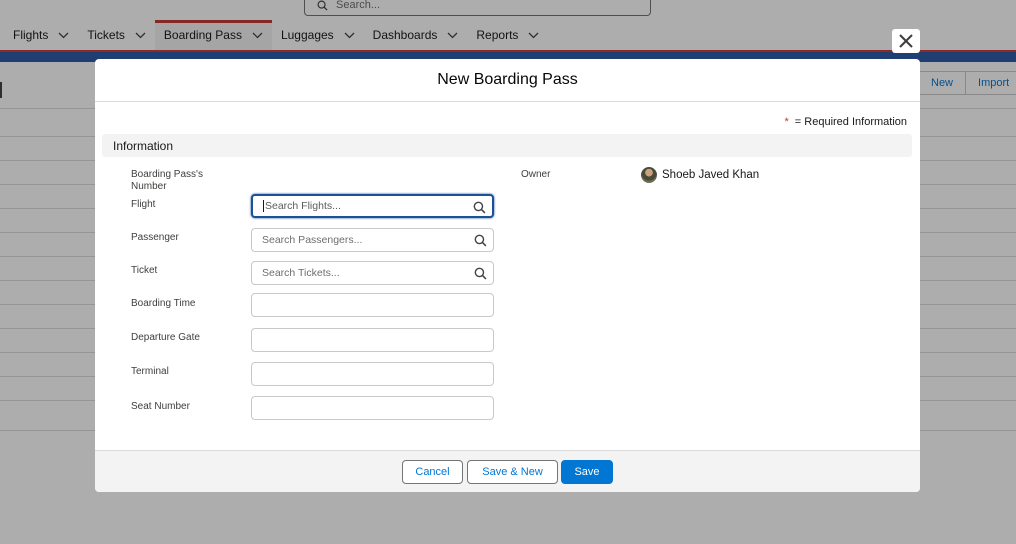  What do you see at coordinates (710, 175) in the screenshot?
I see `owner-name: Shoeb Javed Khan` at bounding box center [710, 175].